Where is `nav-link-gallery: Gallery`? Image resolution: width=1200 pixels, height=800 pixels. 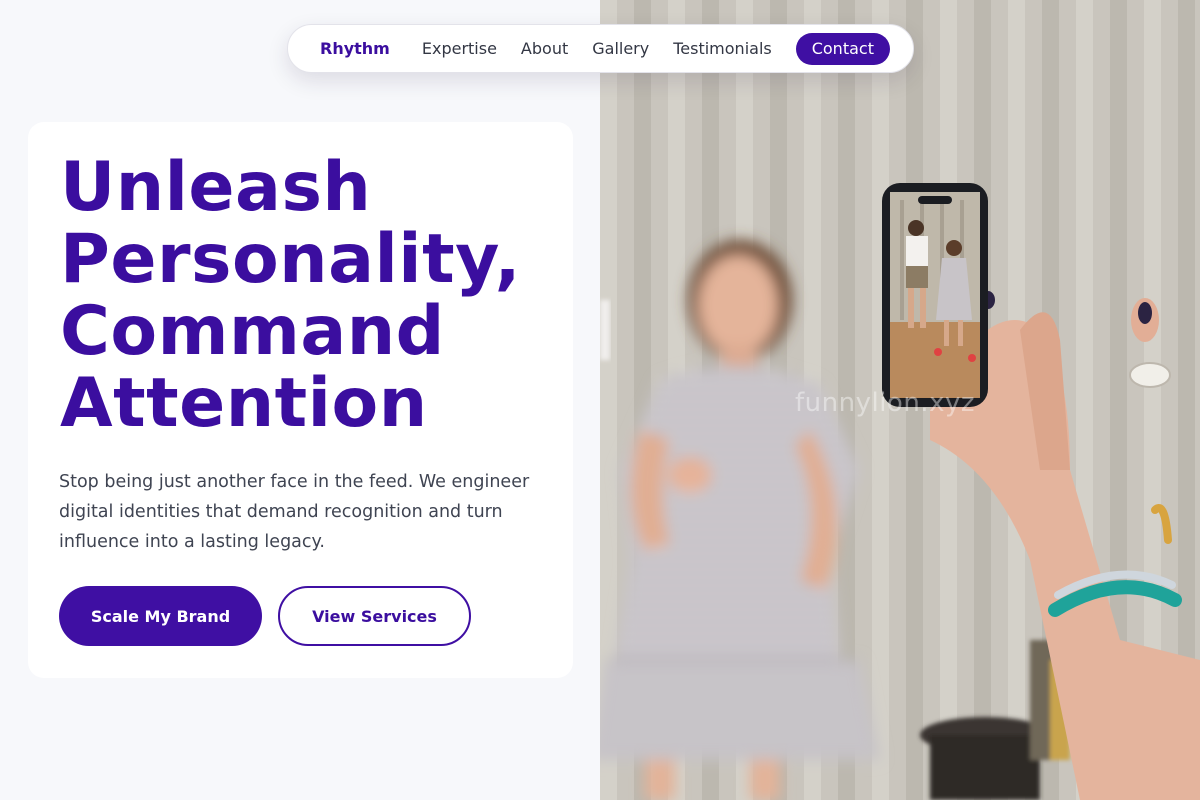
nav-link-gallery: Gallery is located at coordinates (620, 48).